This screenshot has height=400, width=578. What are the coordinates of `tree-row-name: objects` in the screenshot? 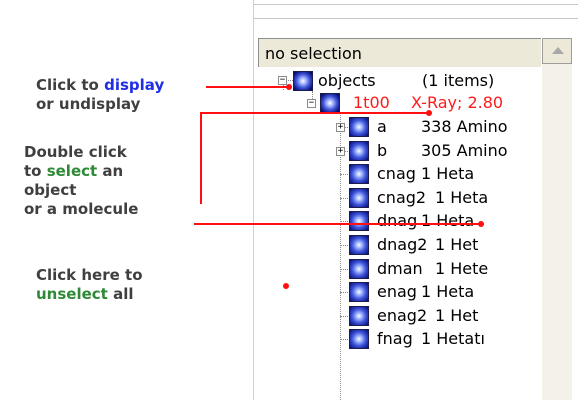 It's located at (347, 80).